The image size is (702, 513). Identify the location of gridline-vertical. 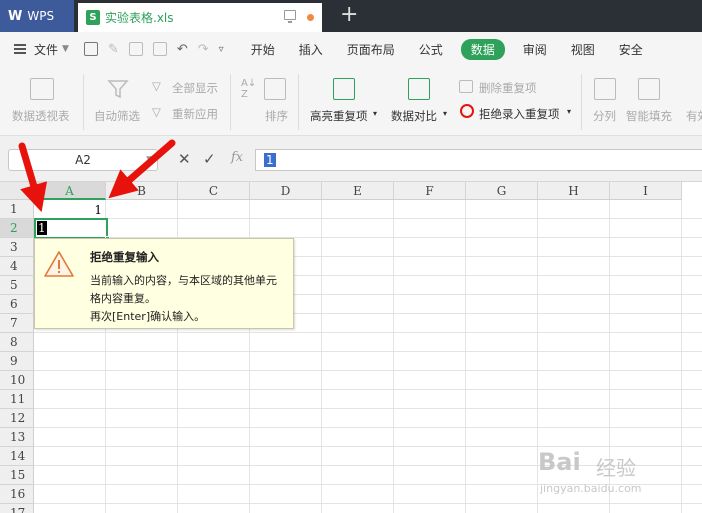
(465, 356).